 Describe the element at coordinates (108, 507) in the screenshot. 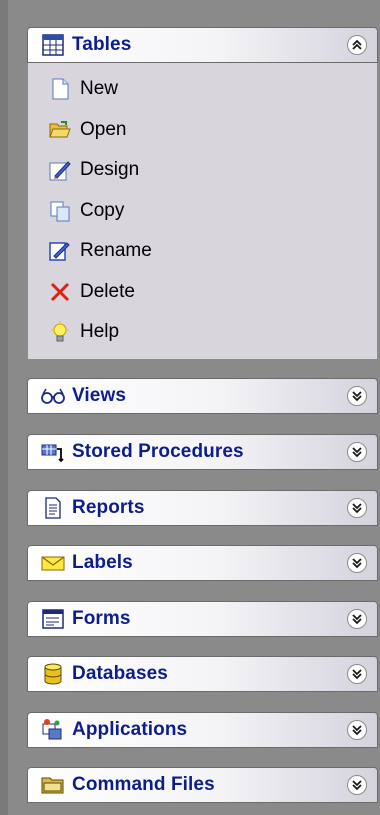

I see `section-title: Reports` at that location.